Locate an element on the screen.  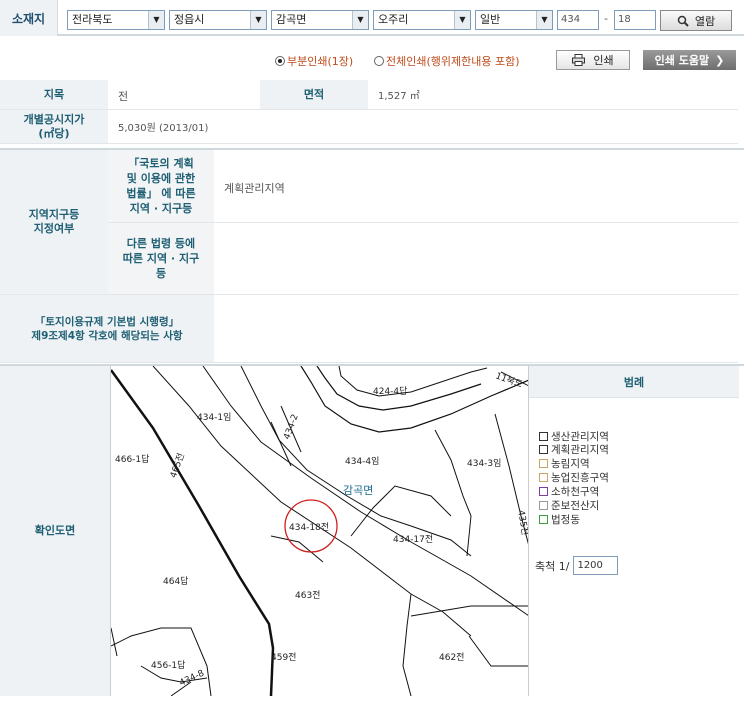
parcel-label: 424-4답 is located at coordinates (390, 391).